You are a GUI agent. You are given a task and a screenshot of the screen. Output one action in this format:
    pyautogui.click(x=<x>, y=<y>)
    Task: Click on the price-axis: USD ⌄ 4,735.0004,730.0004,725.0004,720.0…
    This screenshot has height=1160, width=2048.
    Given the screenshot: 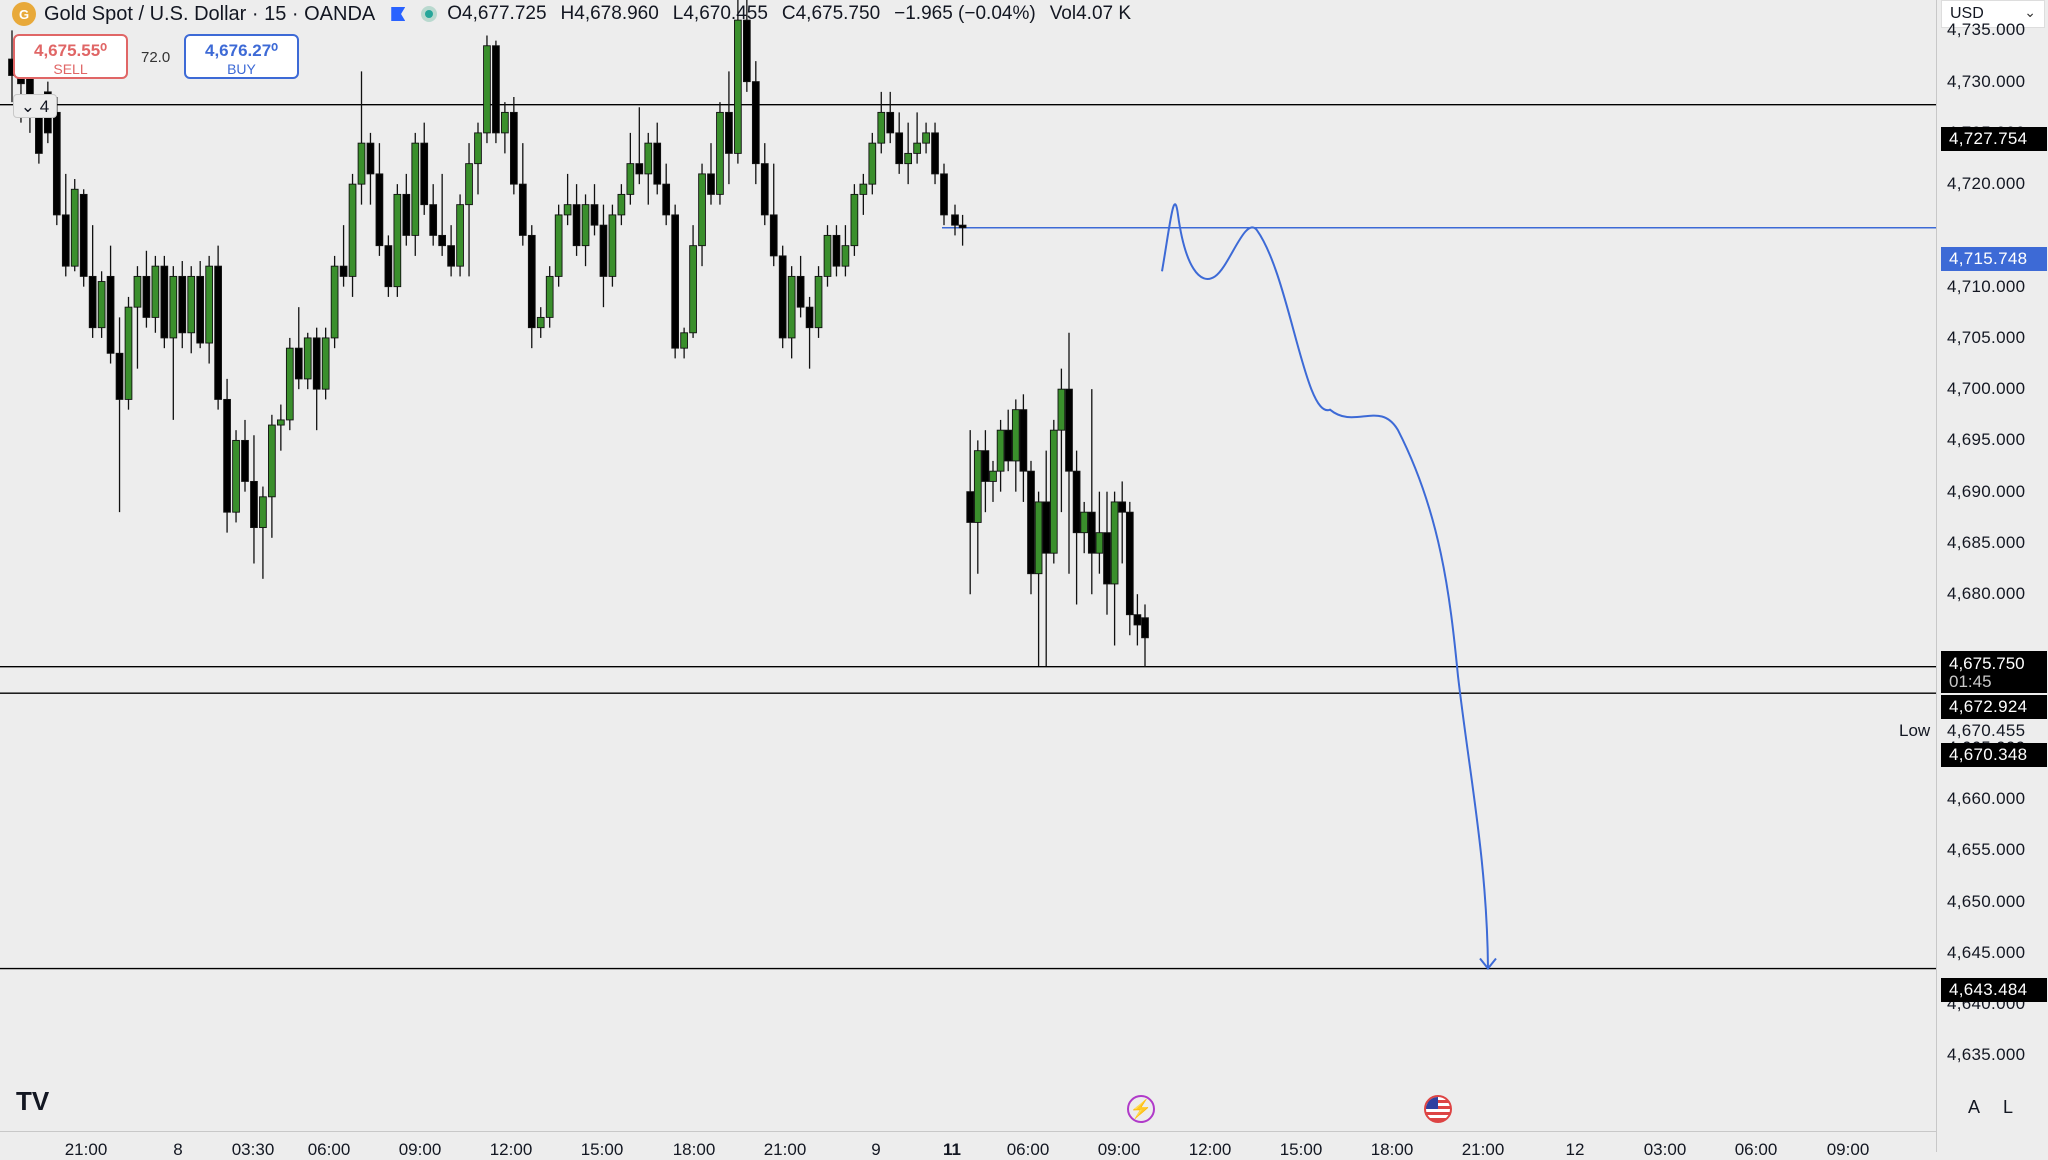 What is the action you would take?
    pyautogui.click(x=1992, y=576)
    